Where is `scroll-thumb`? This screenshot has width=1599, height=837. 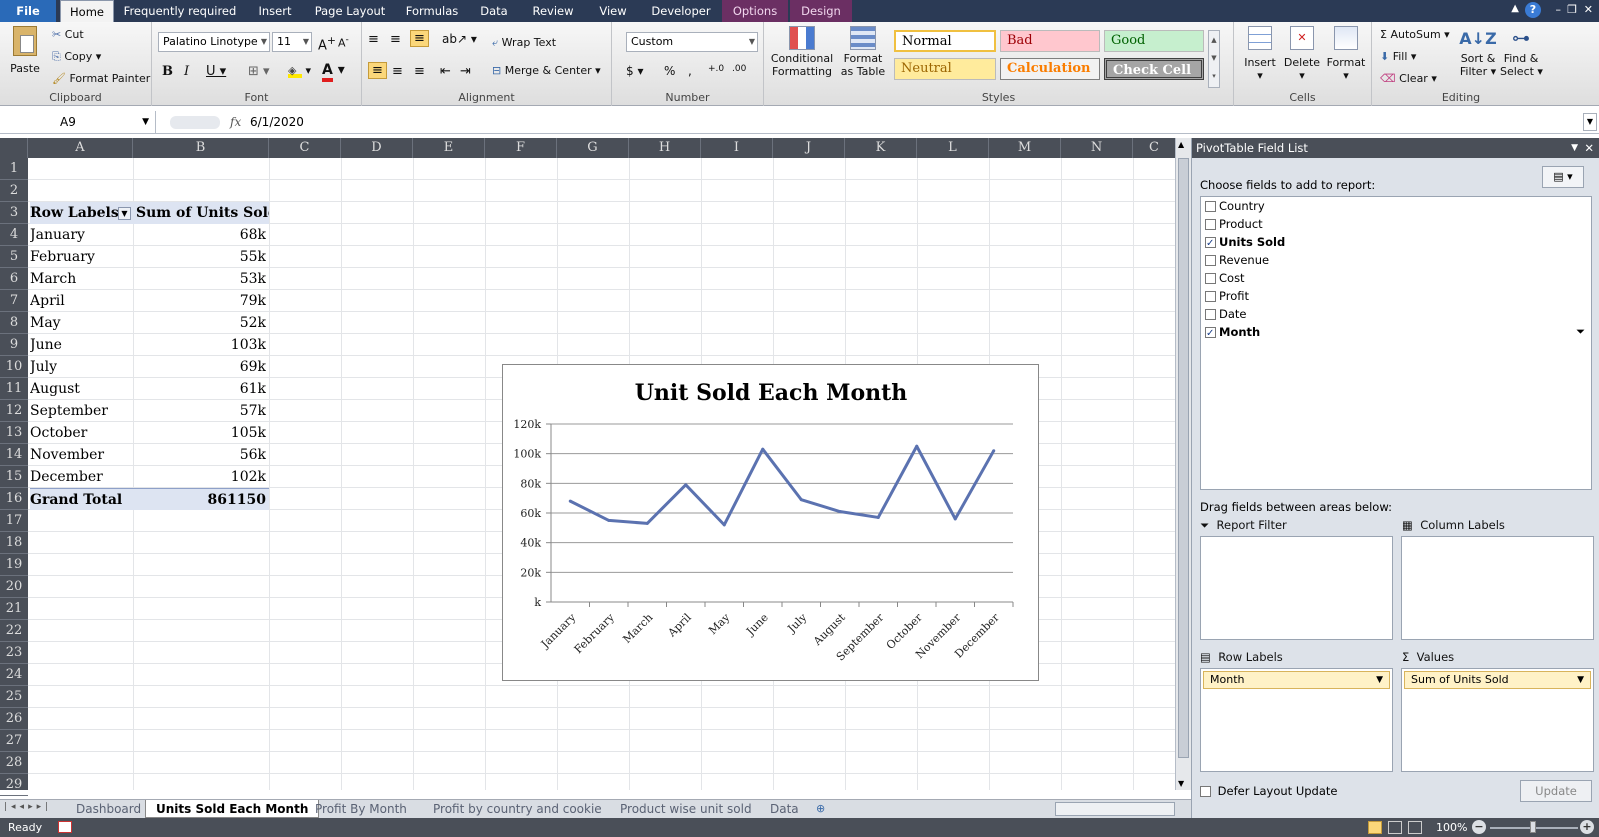 scroll-thumb is located at coordinates (1183, 458).